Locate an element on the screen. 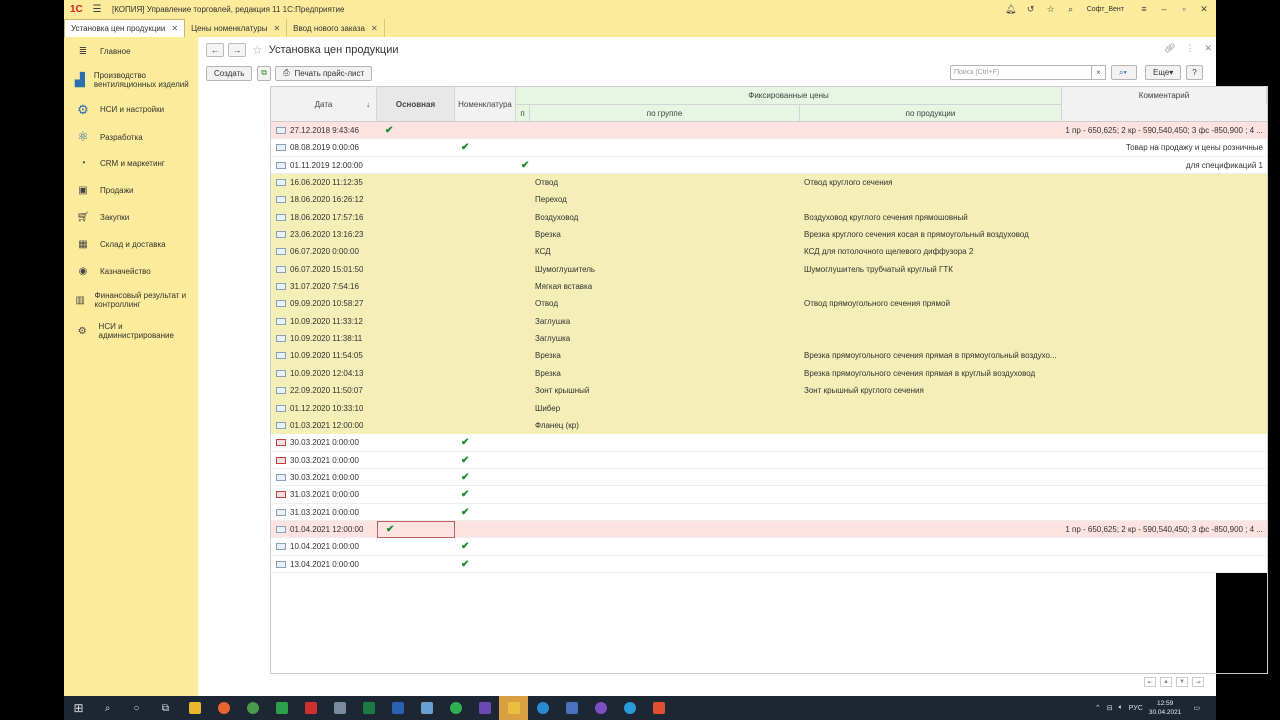  task-view-icon: ⧉ is located at coordinates (165, 708).